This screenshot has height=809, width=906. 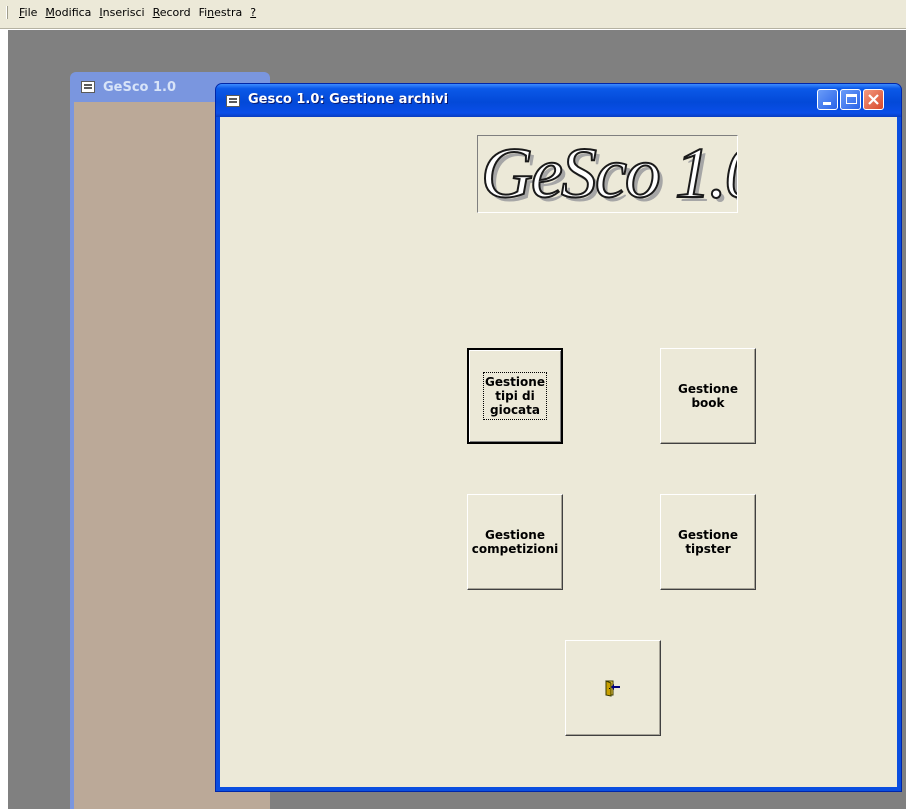 What do you see at coordinates (121, 13) in the screenshot?
I see `menu-inserisci: Inserisci` at bounding box center [121, 13].